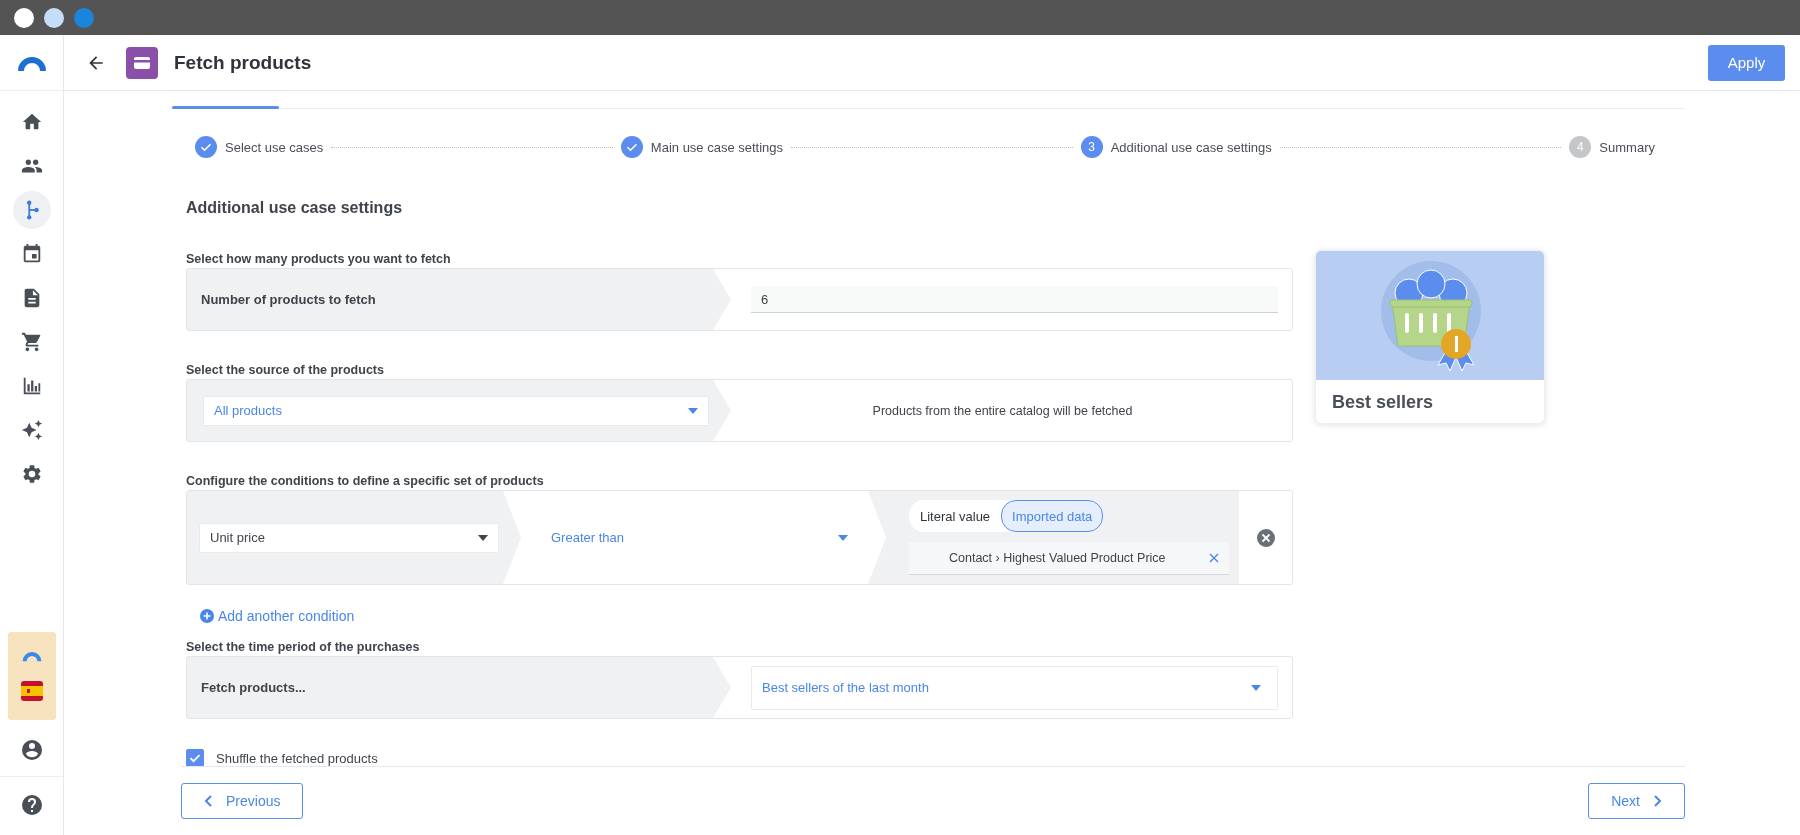 This screenshot has height=835, width=1800. Describe the element at coordinates (31, 210) in the screenshot. I see `nav-item` at that location.